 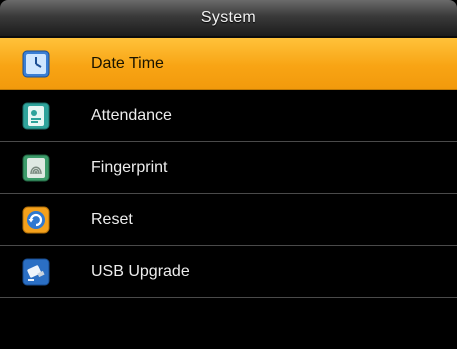 What do you see at coordinates (112, 219) in the screenshot?
I see `menu-item-label: Reset` at bounding box center [112, 219].